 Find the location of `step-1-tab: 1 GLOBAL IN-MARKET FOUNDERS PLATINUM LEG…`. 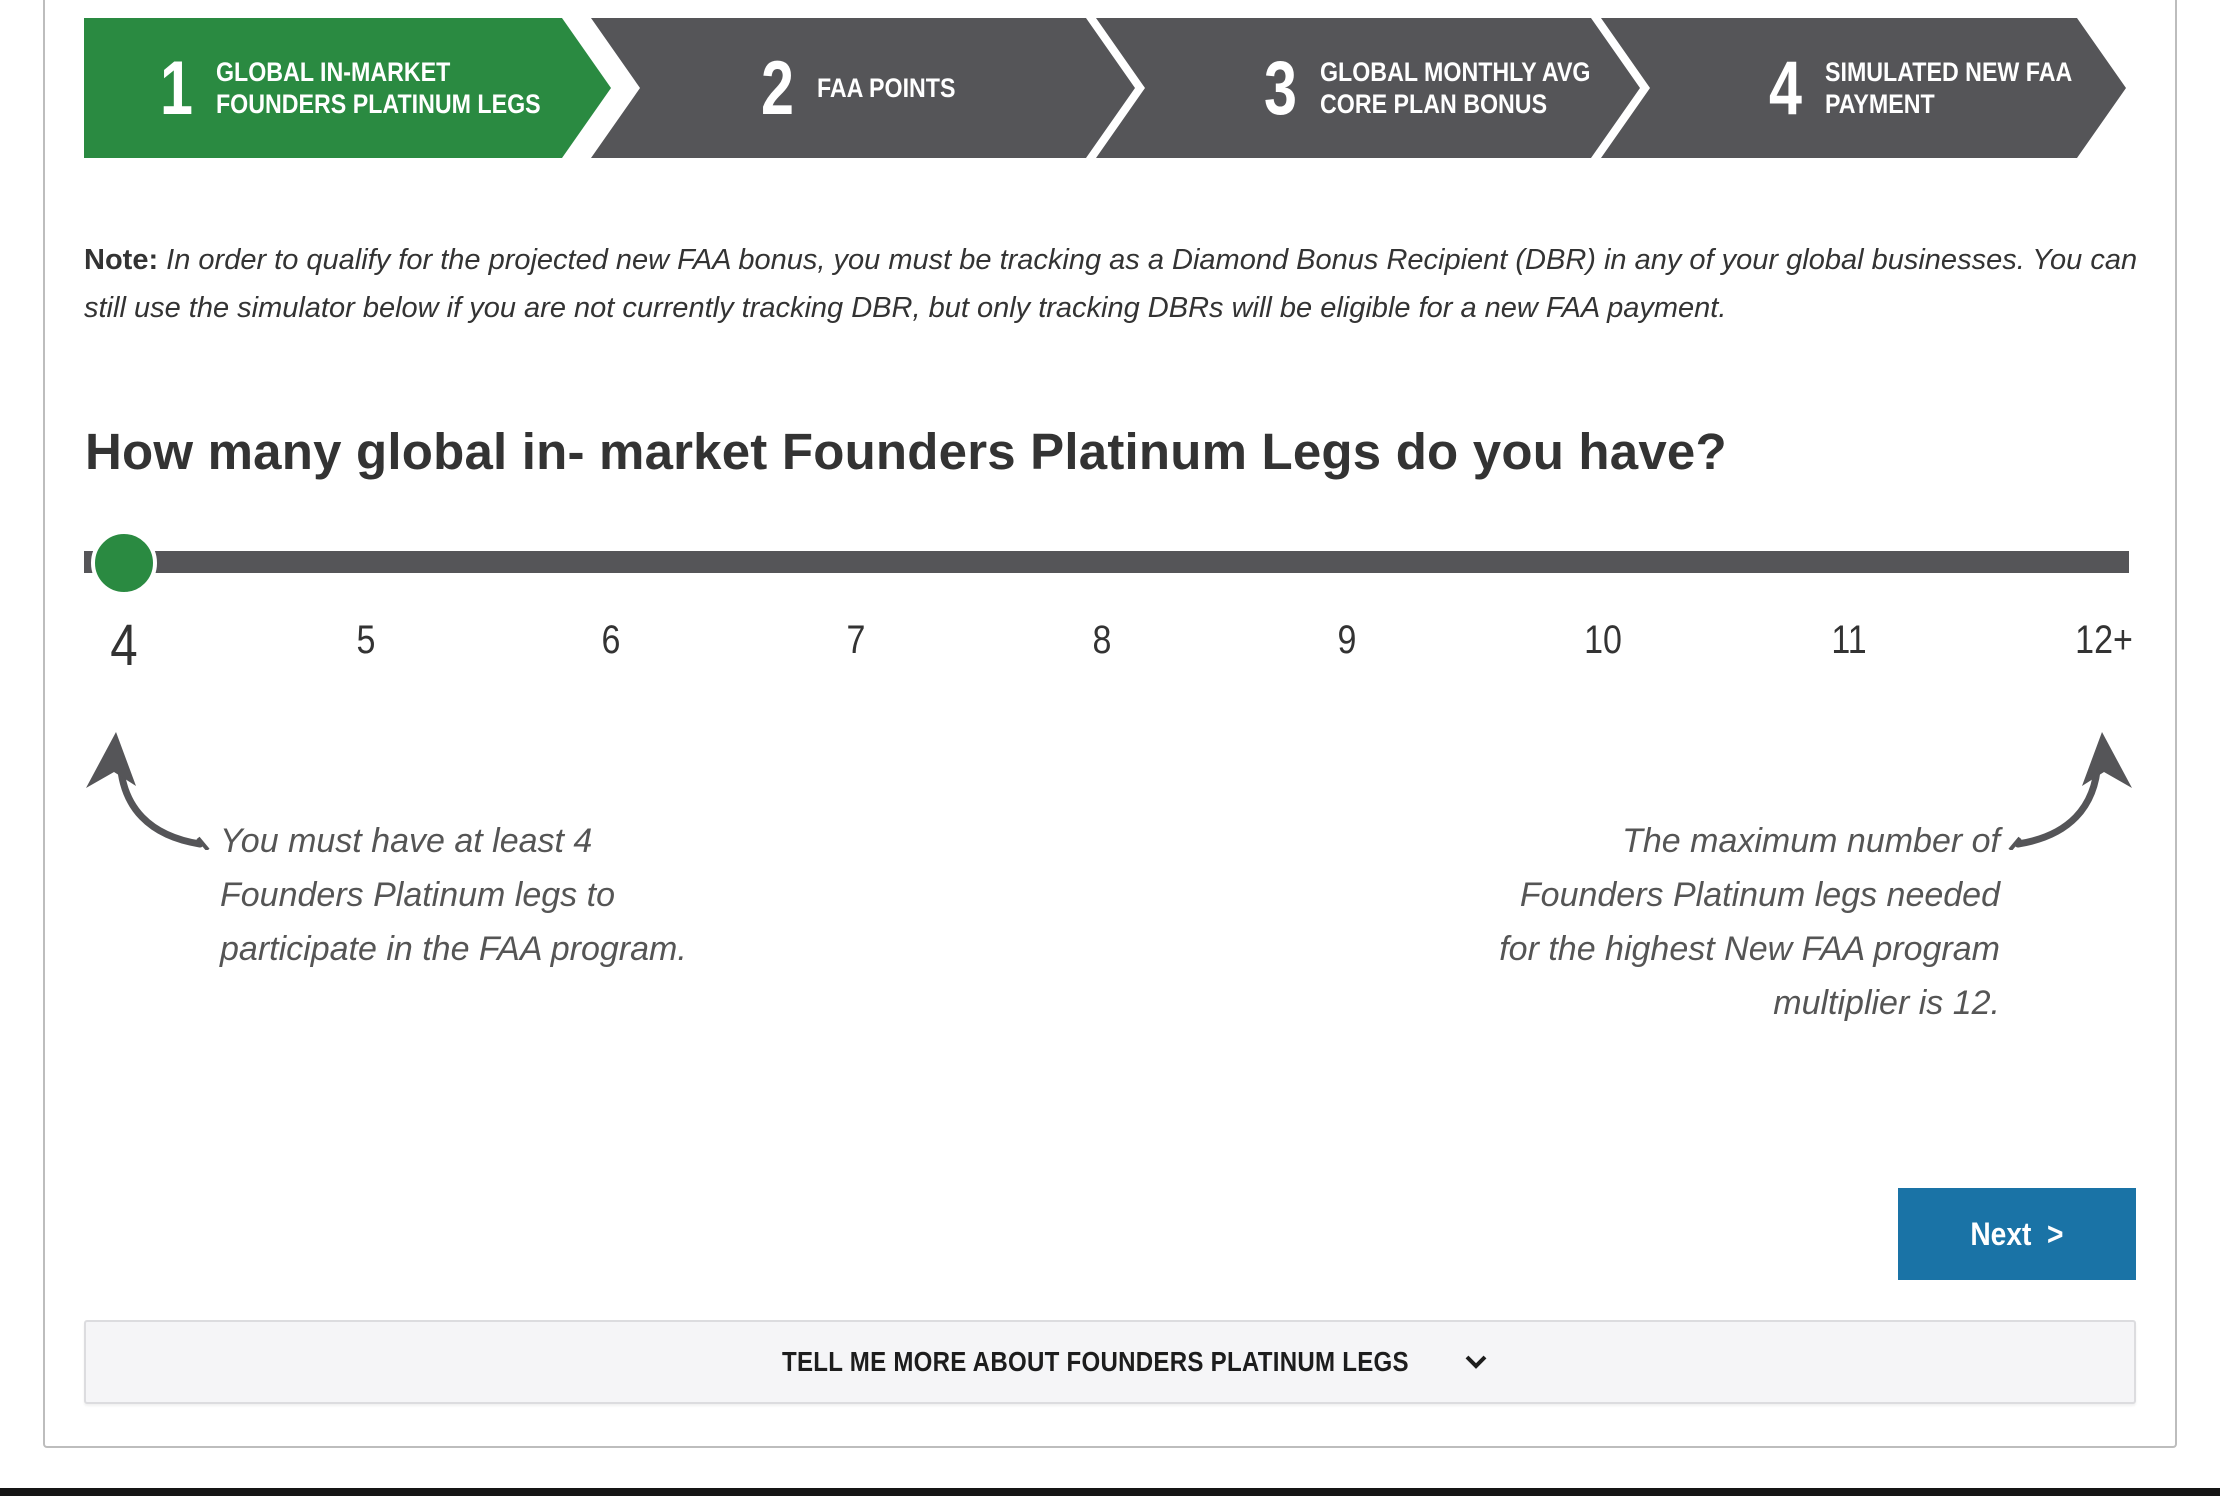

step-1-tab: 1 GLOBAL IN-MARKET FOUNDERS PLATINUM LEG… is located at coordinates (347, 88).